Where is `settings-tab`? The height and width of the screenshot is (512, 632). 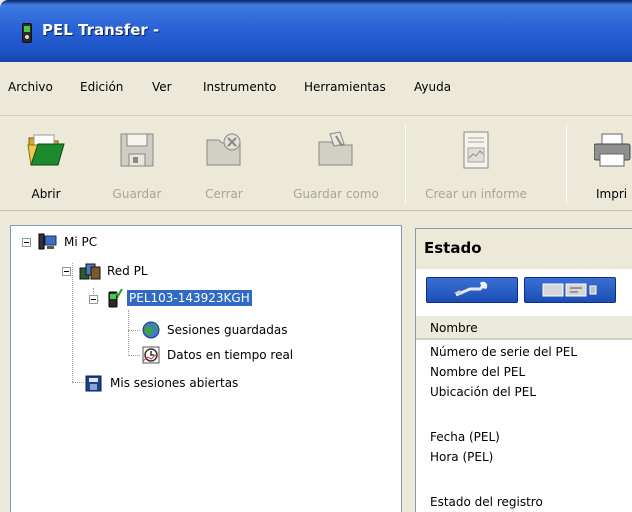 settings-tab is located at coordinates (472, 290).